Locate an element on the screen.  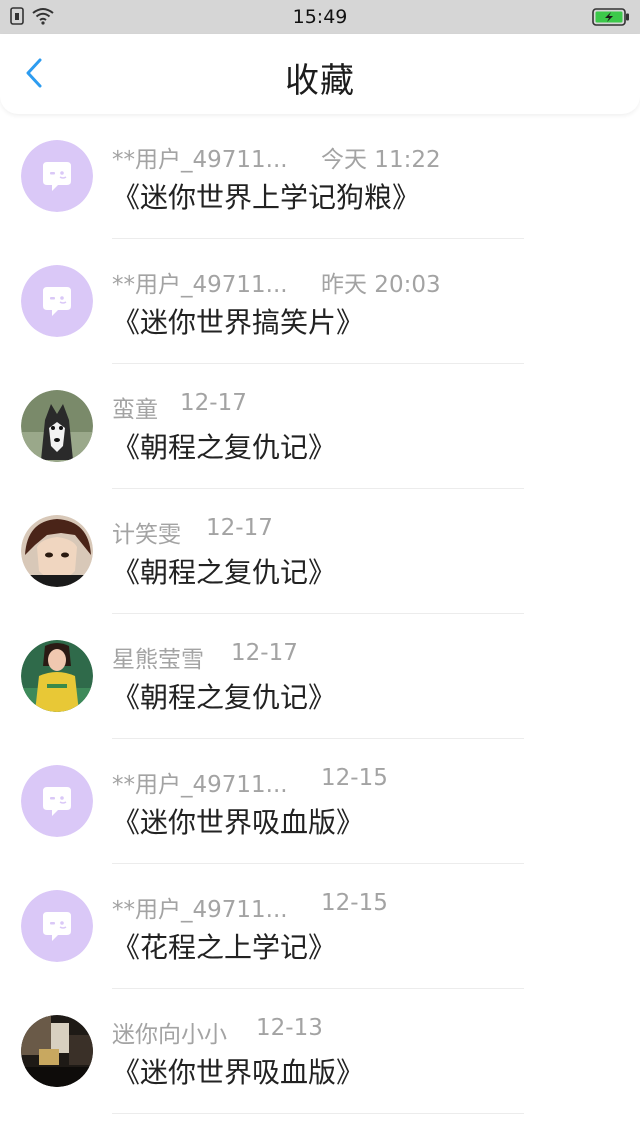
item-meta: **用户_49711... 今天 11:22 is located at coordinates (276, 157).